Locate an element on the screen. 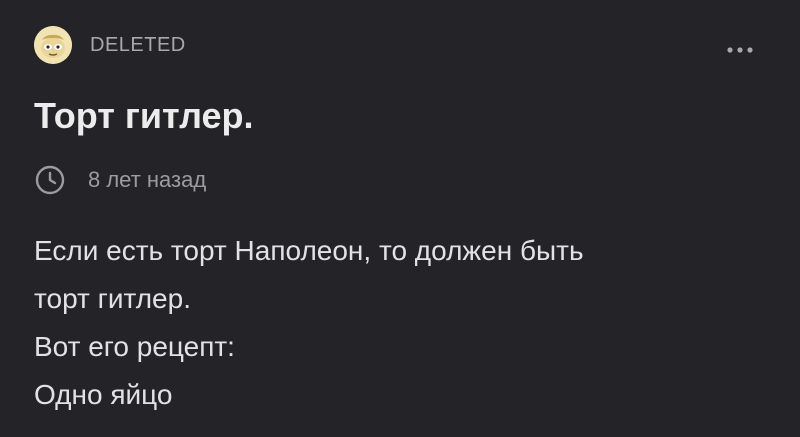 The height and width of the screenshot is (437, 800). post-body-line: Вот его рецепт: is located at coordinates (134, 346).